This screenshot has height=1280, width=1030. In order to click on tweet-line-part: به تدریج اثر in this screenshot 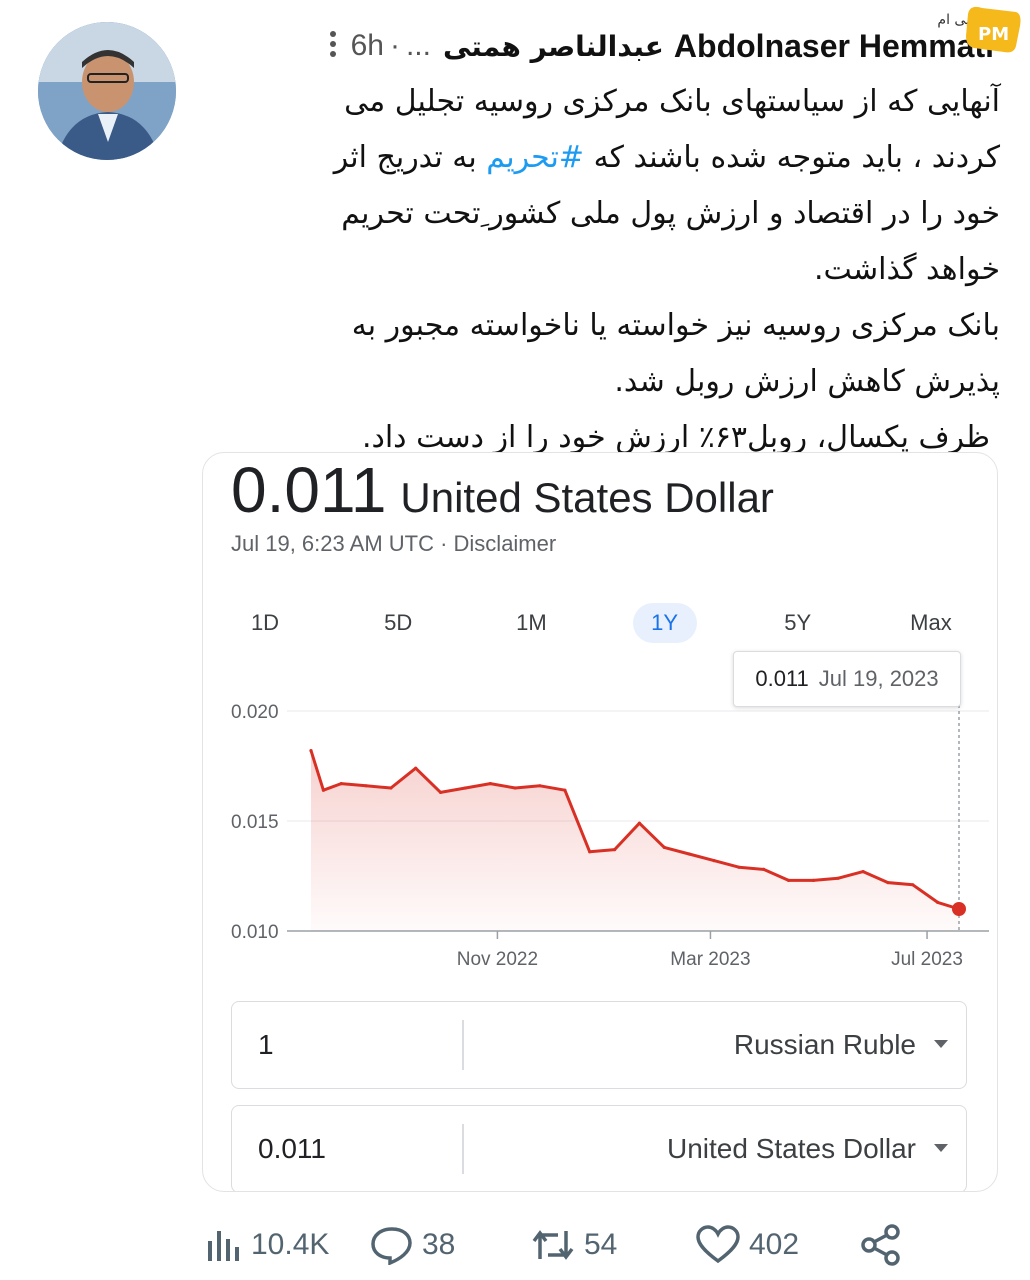, I will do `click(405, 157)`.